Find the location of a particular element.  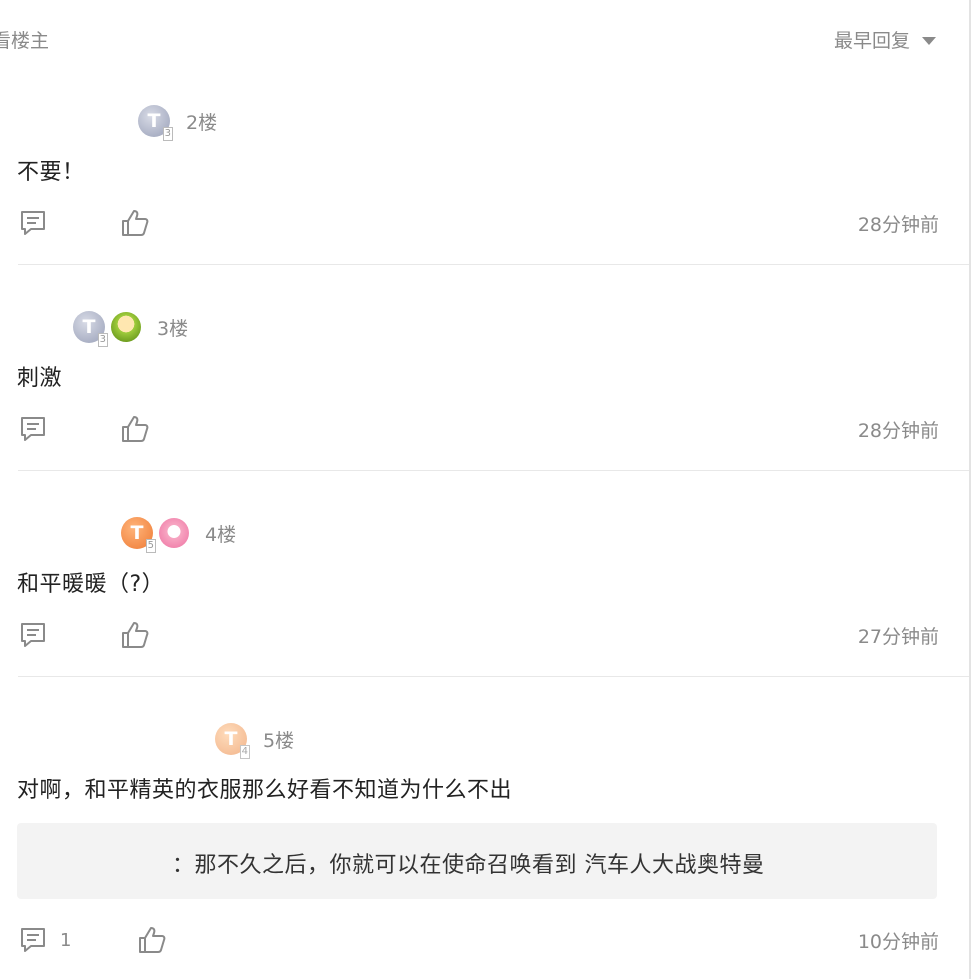

floor-number: 3楼 is located at coordinates (173, 328).